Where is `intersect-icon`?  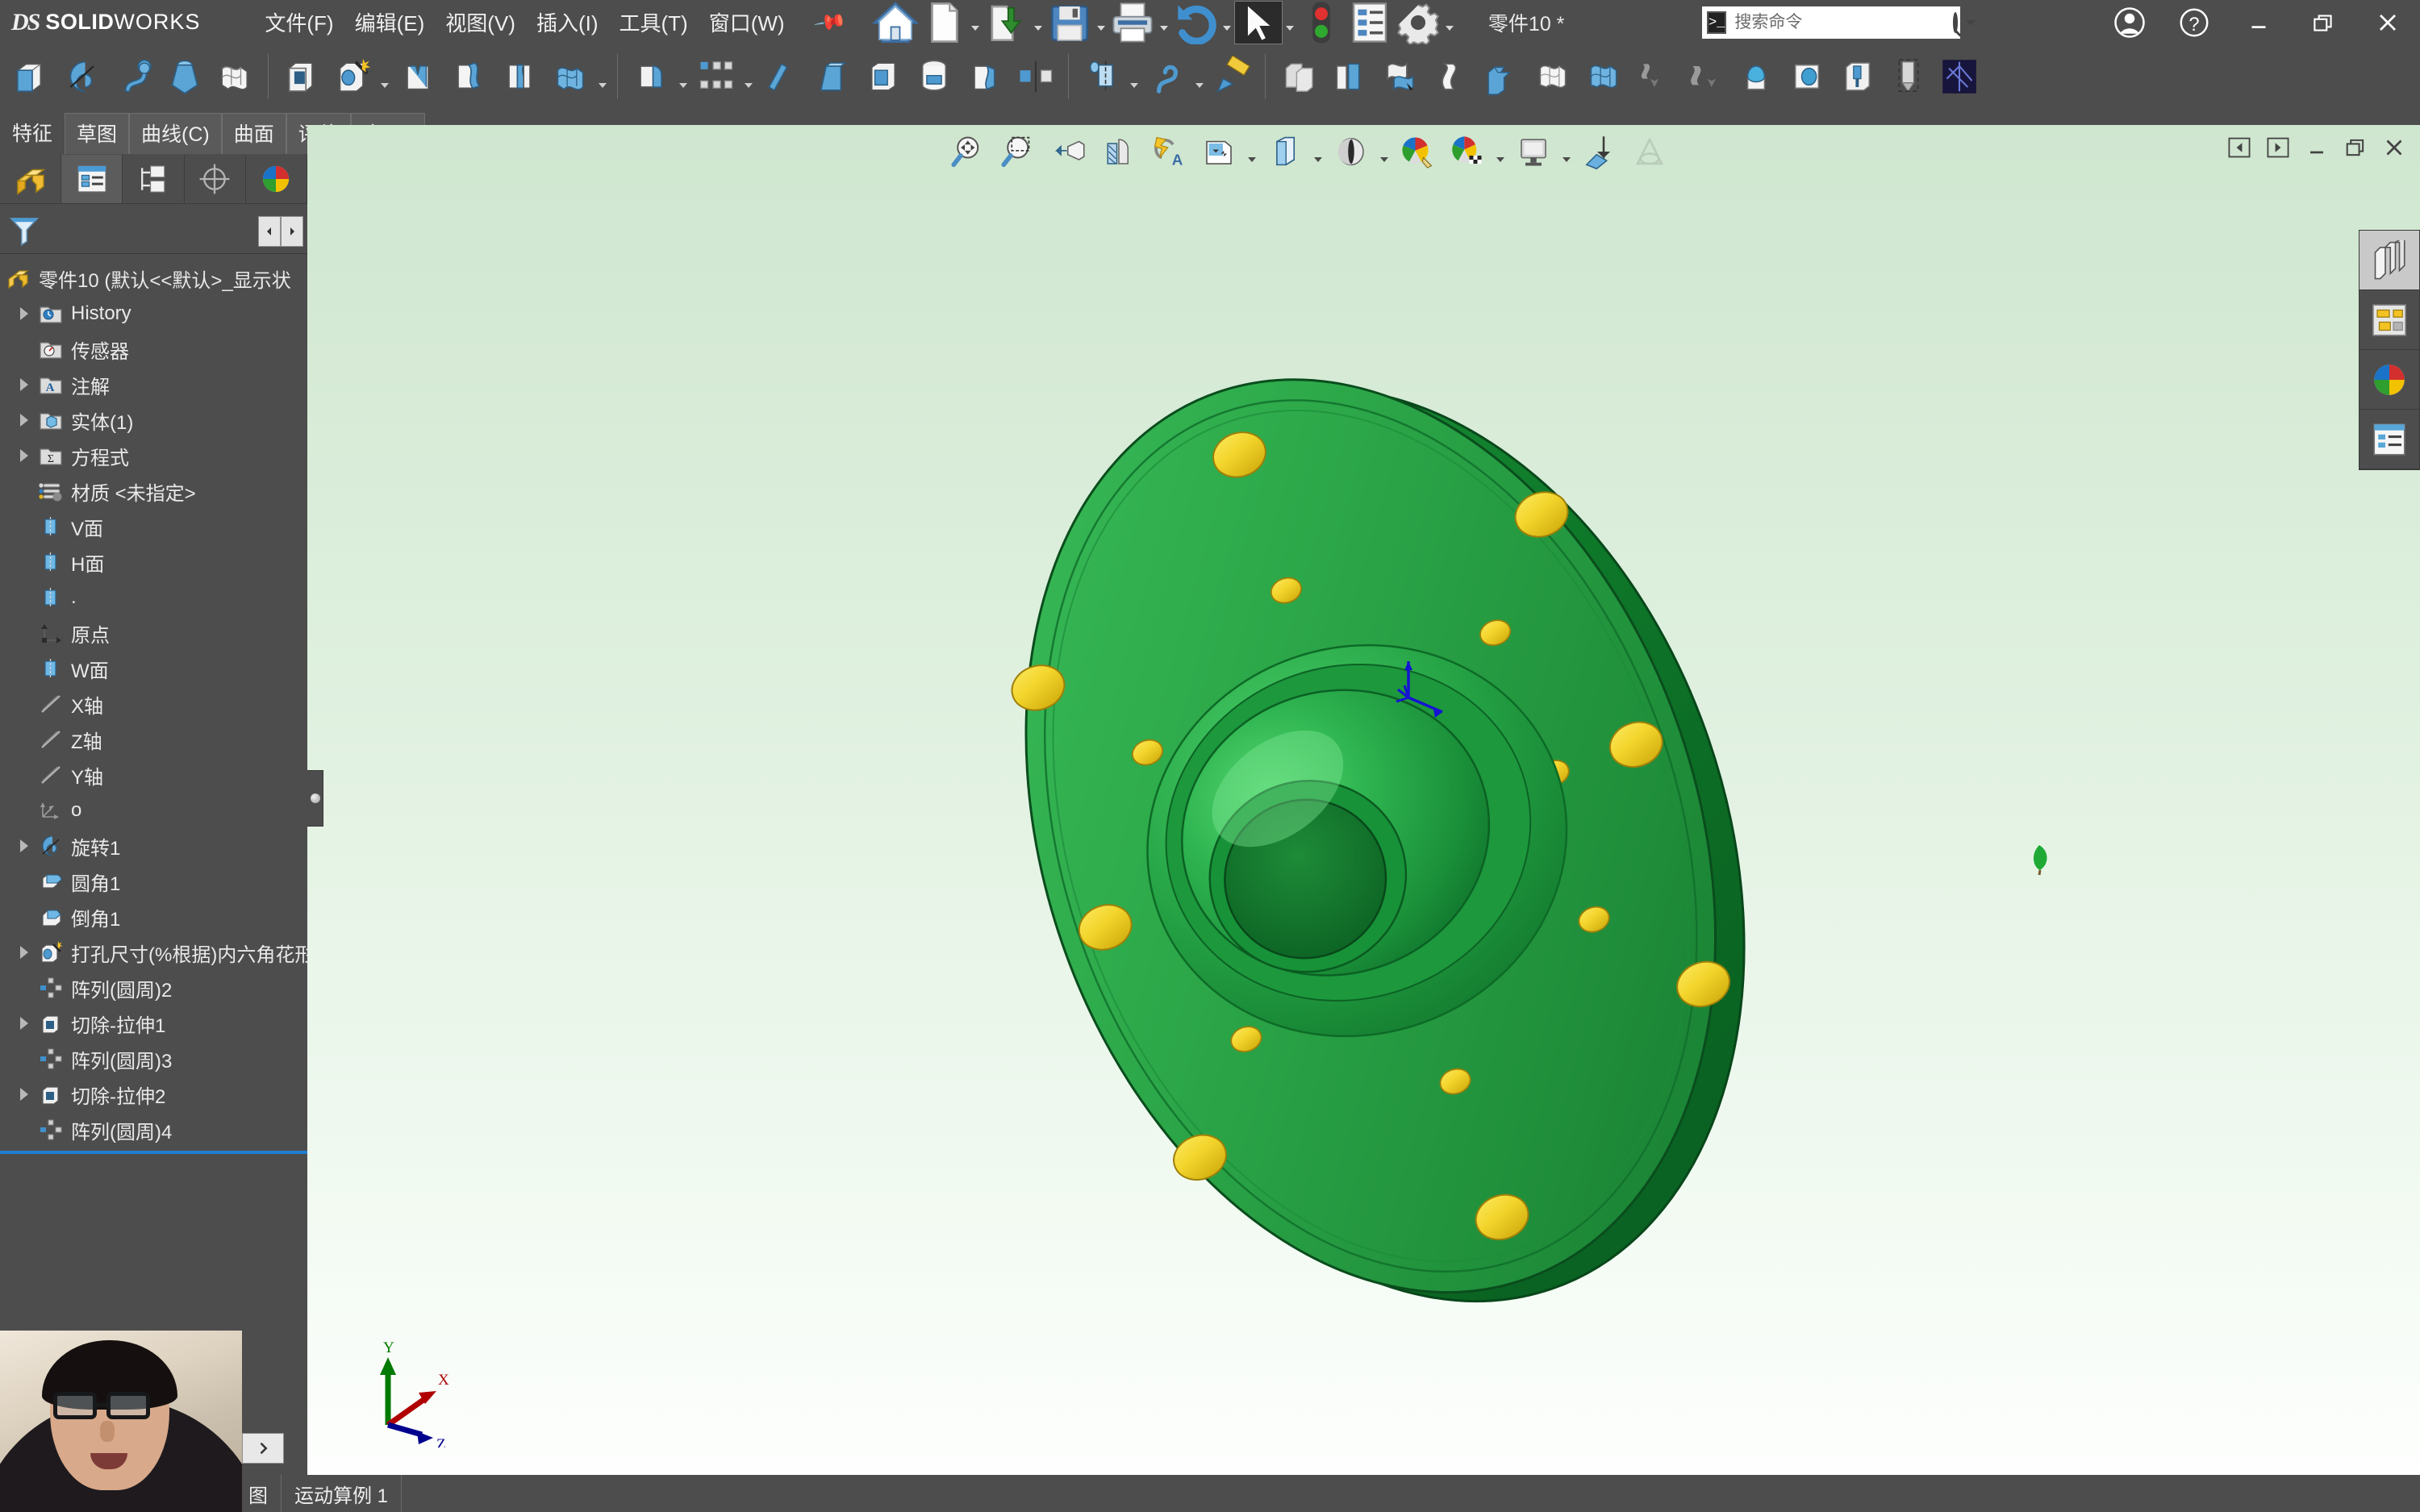 intersect-icon is located at coordinates (1298, 76).